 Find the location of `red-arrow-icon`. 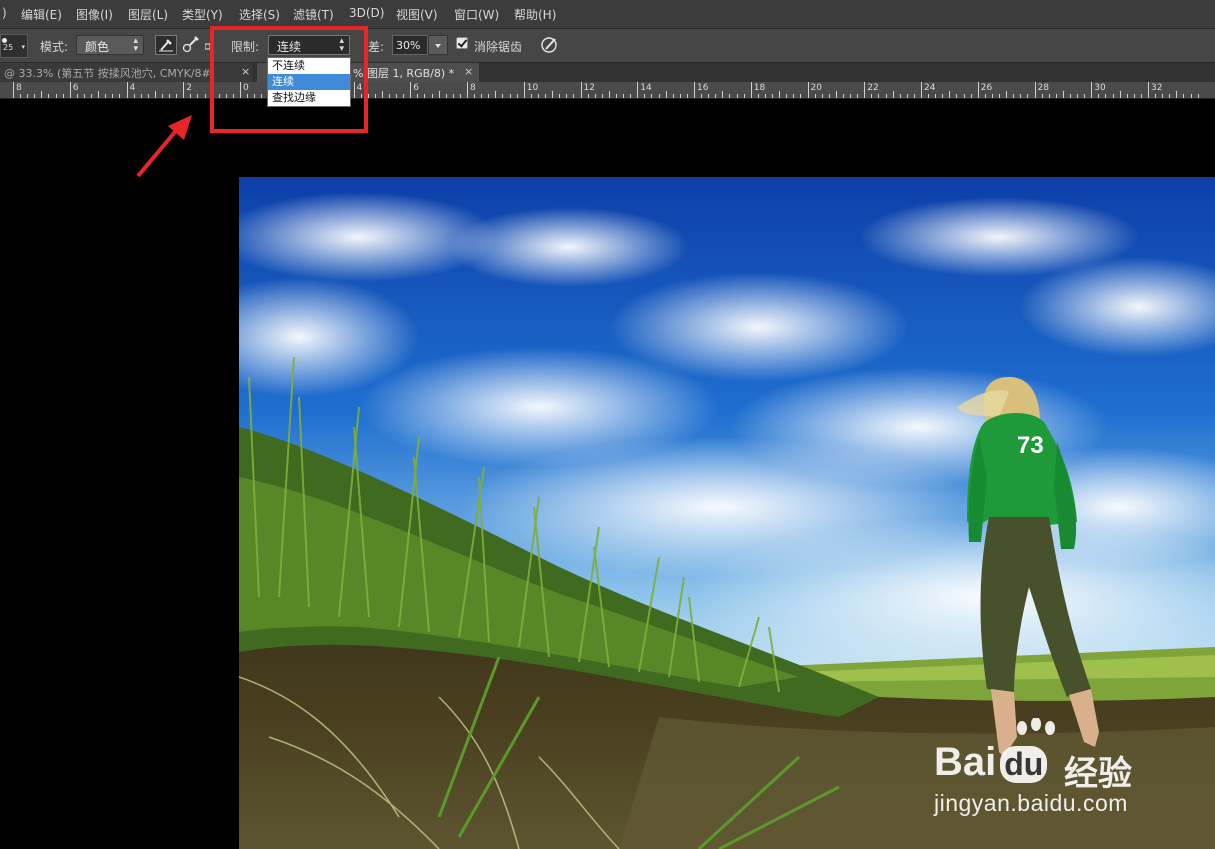

red-arrow-icon is located at coordinates (164, 146).